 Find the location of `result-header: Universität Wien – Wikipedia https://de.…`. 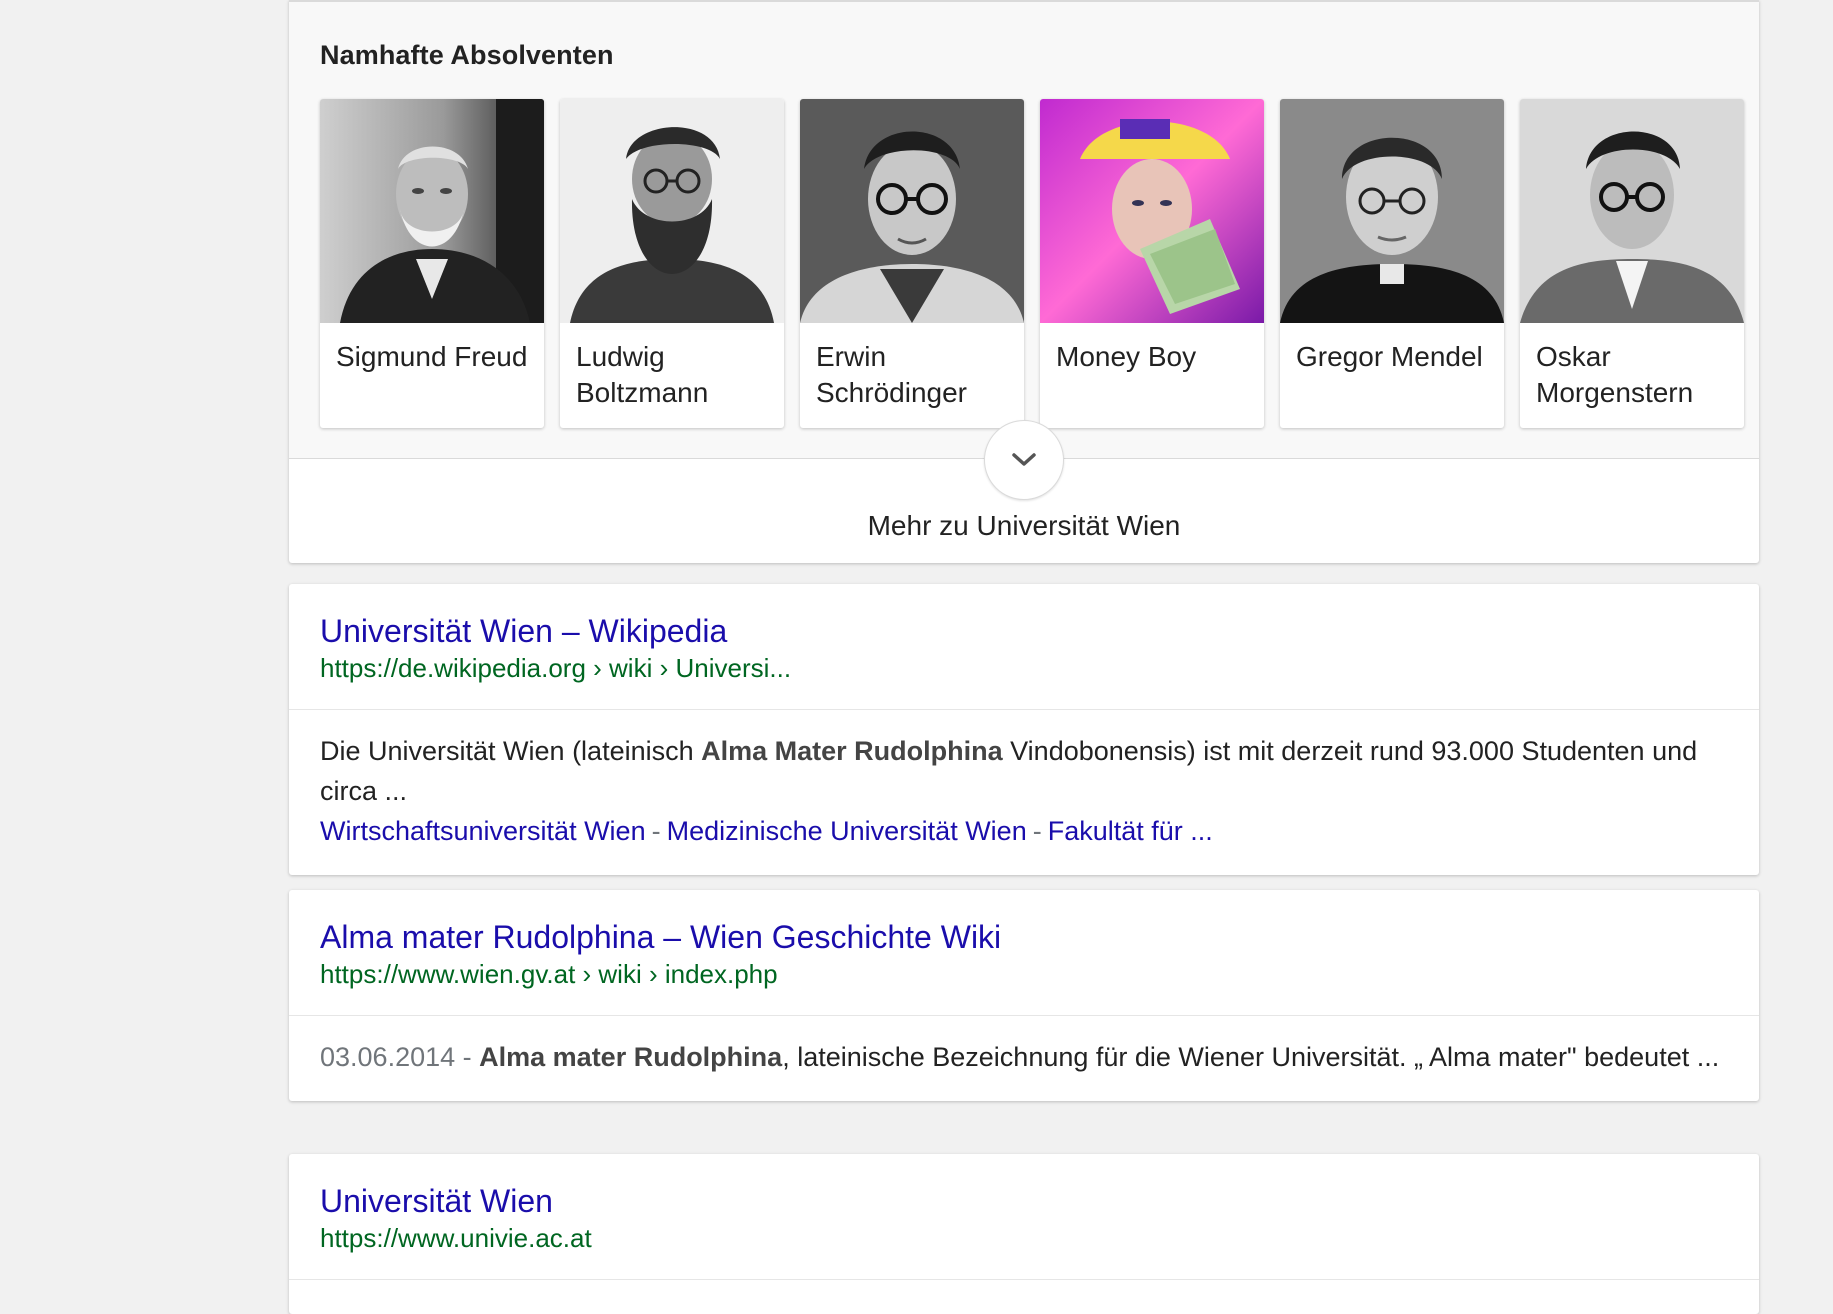

result-header: Universität Wien – Wikipedia https://de.… is located at coordinates (1024, 647).